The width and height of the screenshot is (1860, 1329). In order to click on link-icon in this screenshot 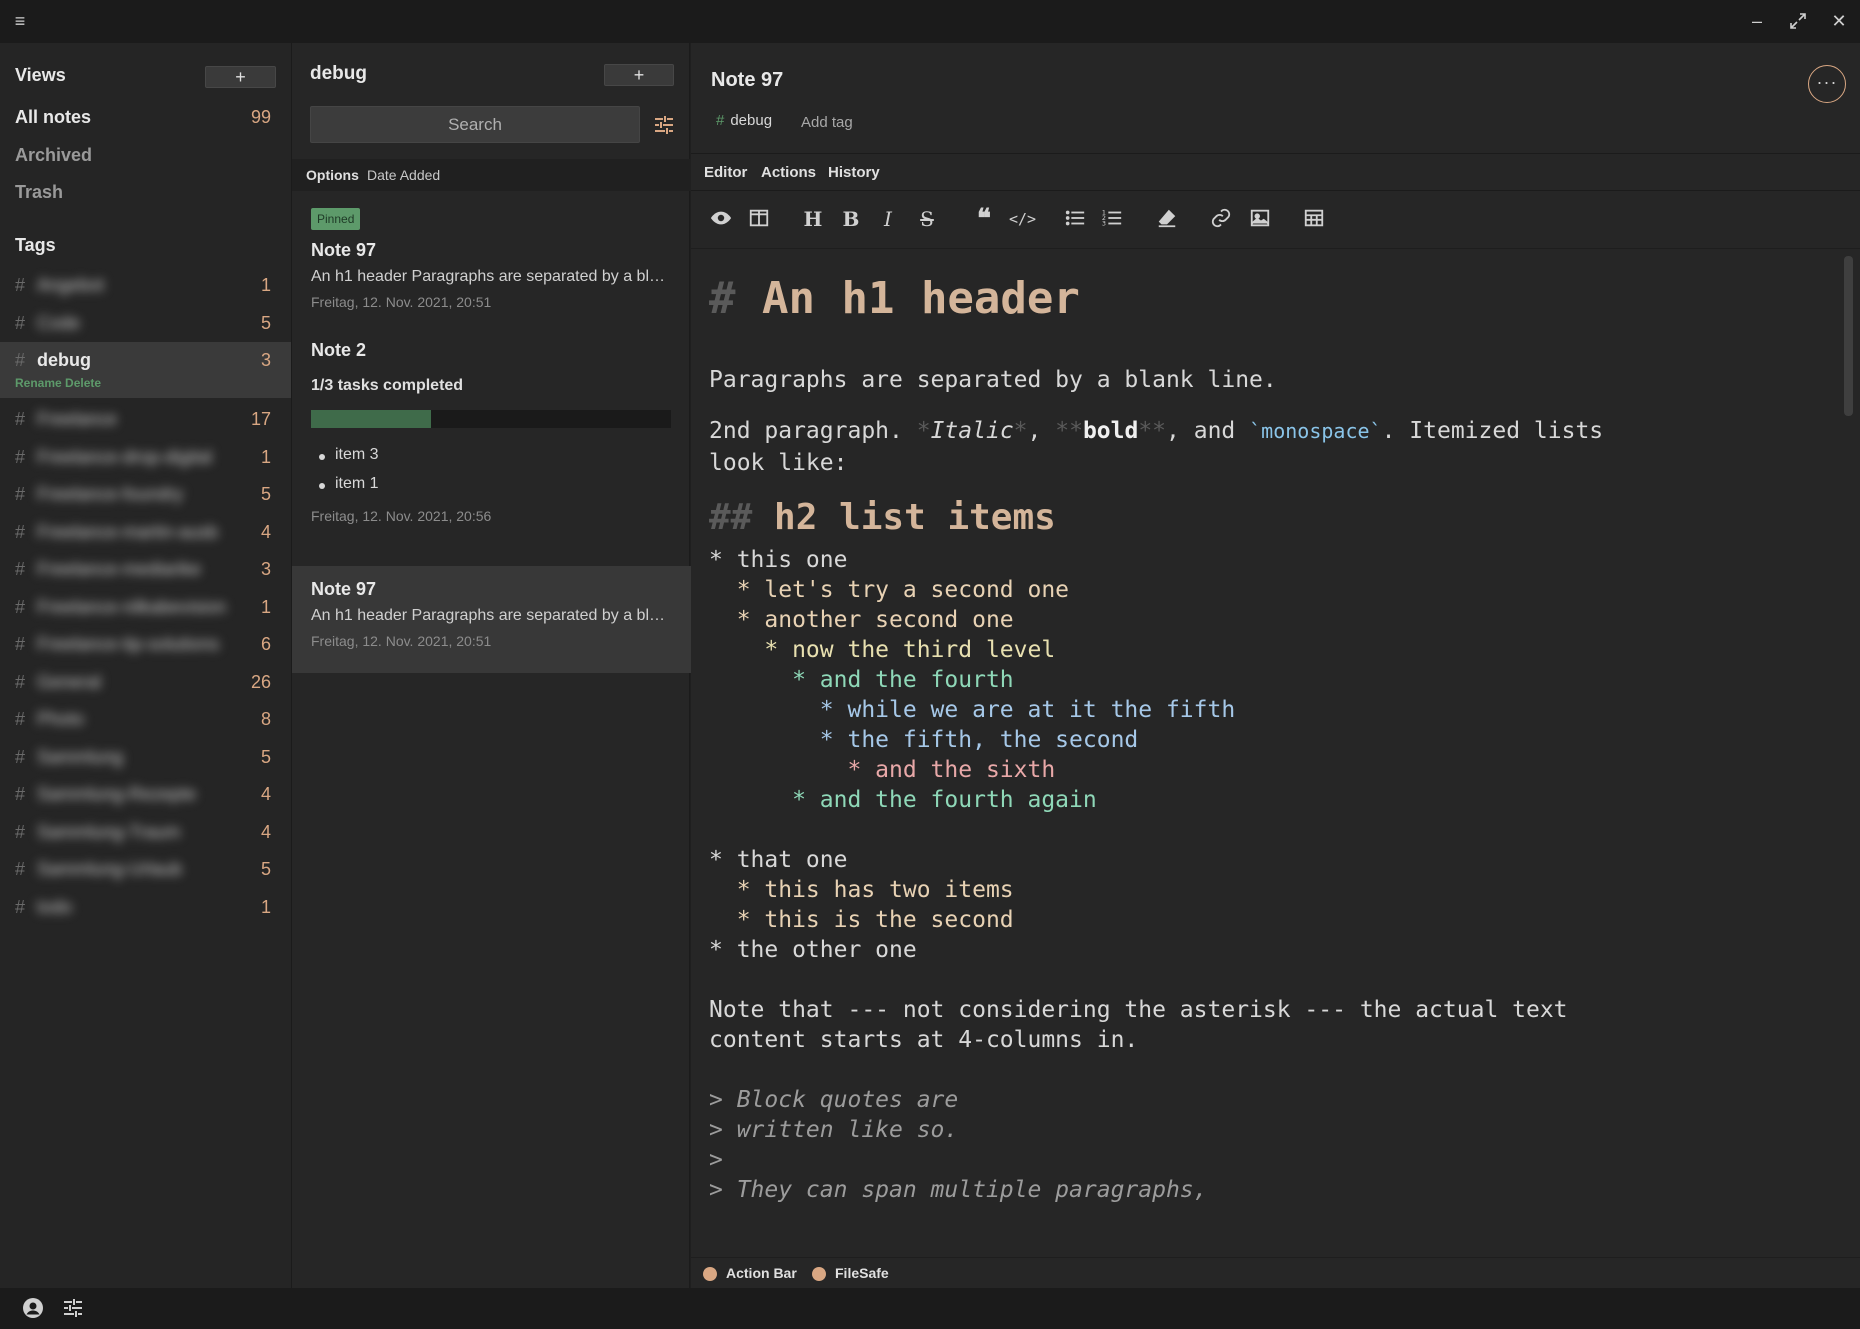, I will do `click(1221, 219)`.